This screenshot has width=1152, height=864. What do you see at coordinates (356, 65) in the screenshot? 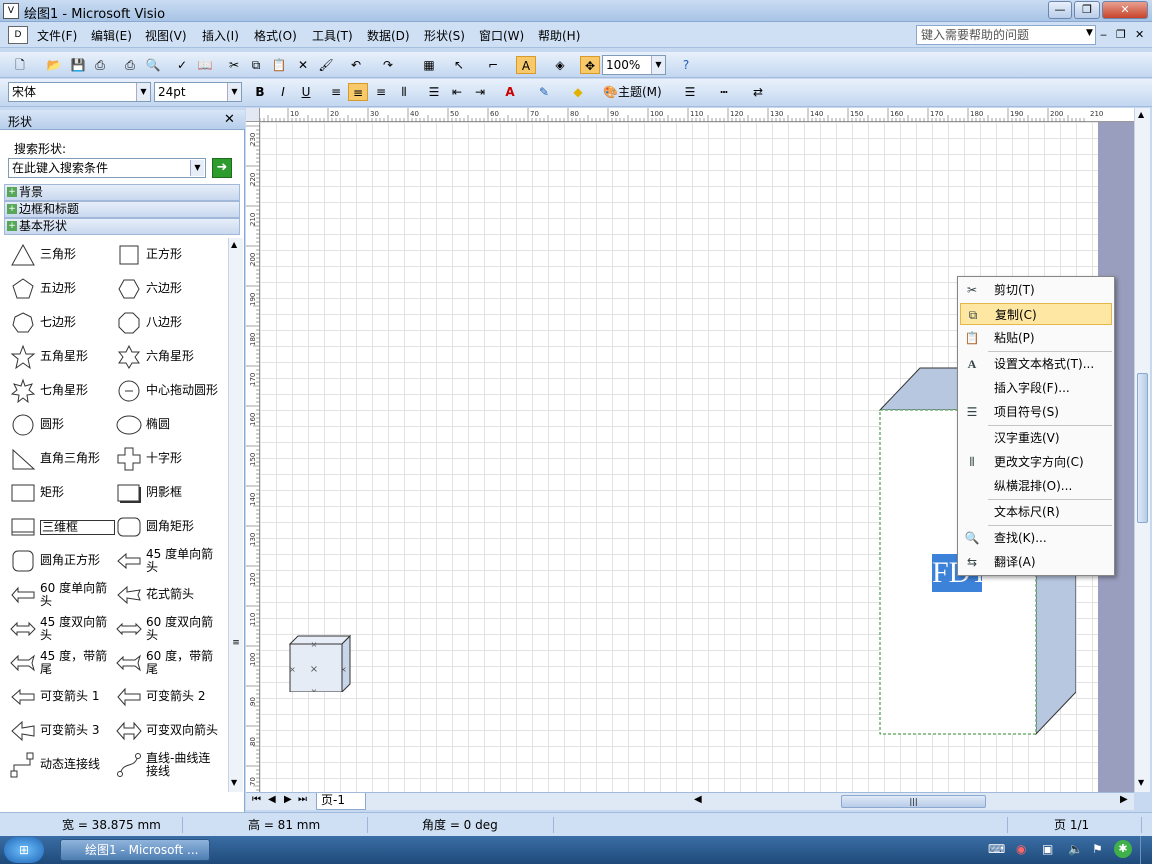
I see `undo-icon: ↶` at bounding box center [356, 65].